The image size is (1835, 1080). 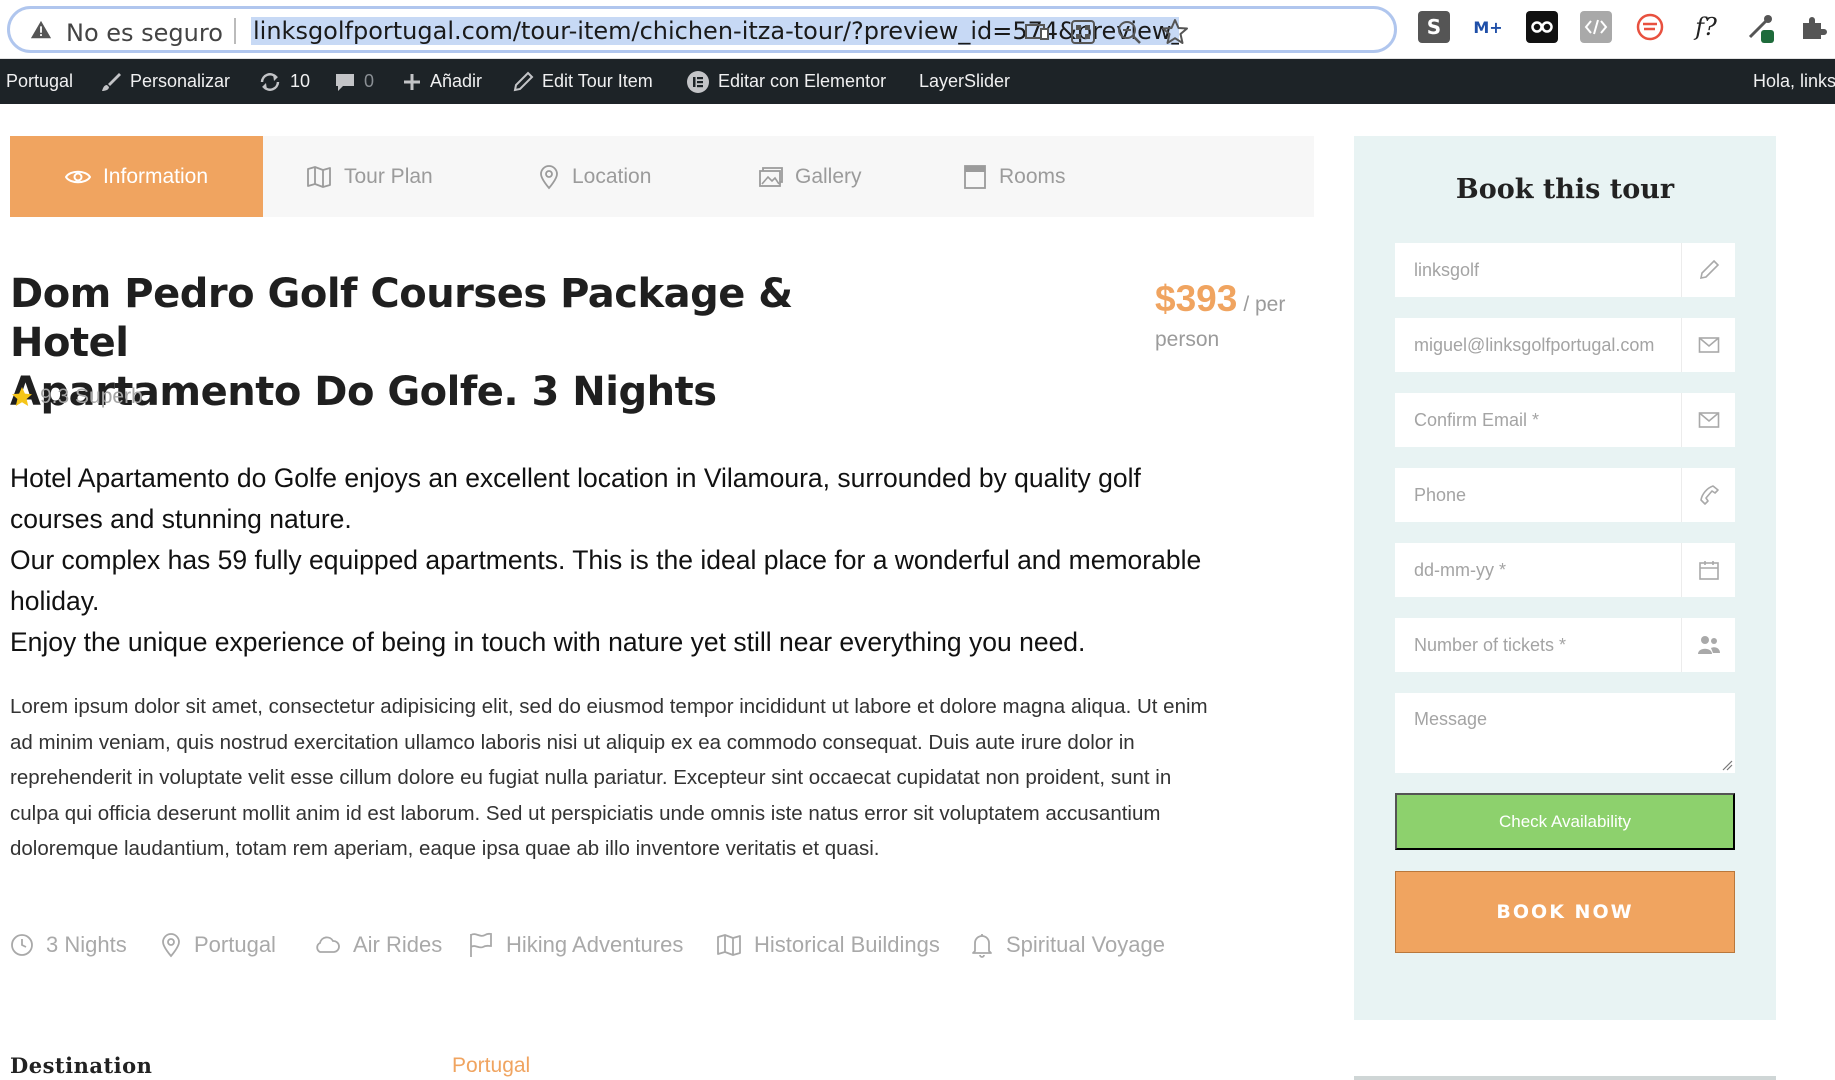 I want to click on code-extension-icon, so click(x=1596, y=27).